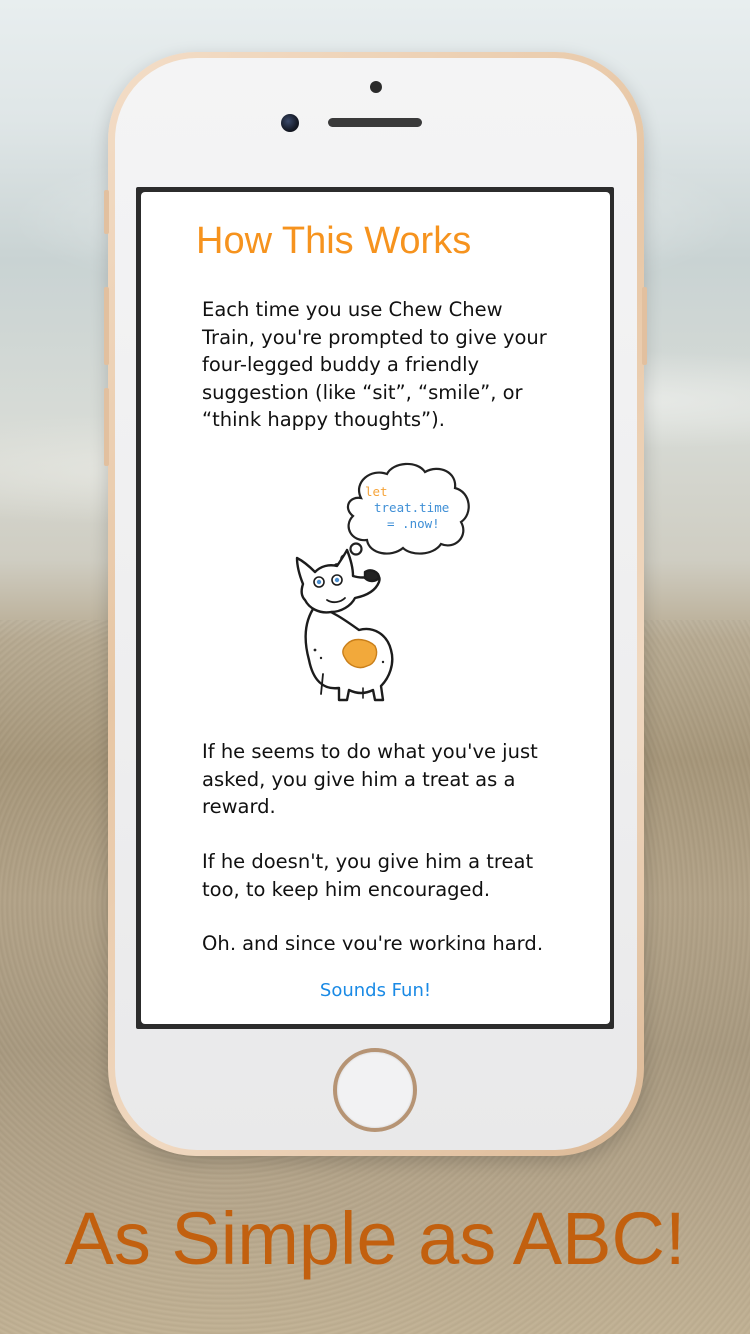 This screenshot has width=750, height=1334. Describe the element at coordinates (362, 392) in the screenshot. I see `paragraph-line: suggestion (like “sit”, “smile”, or` at that location.